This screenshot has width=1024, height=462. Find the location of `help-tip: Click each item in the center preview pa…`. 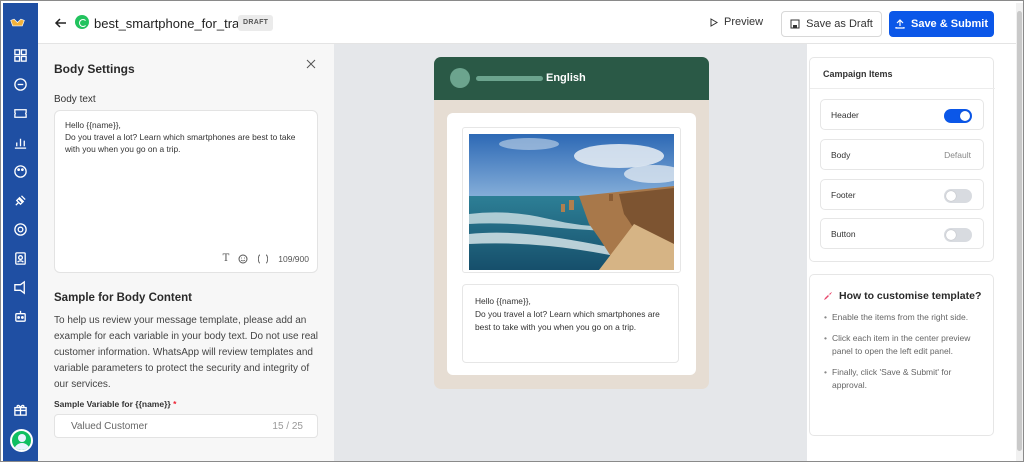

help-tip: Click each item in the center preview pa… is located at coordinates (904, 345).